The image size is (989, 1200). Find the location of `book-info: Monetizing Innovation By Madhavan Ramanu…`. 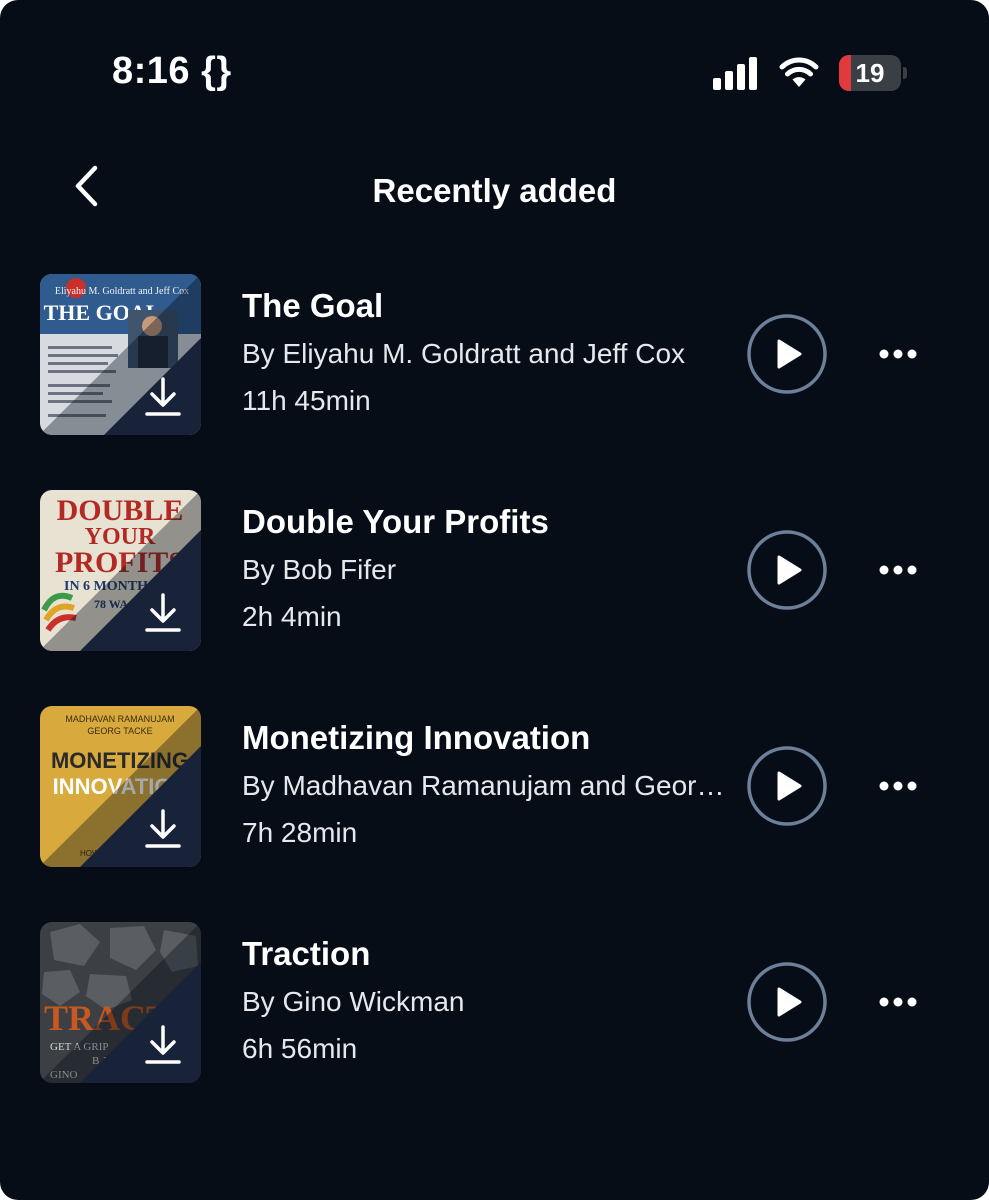

book-info: Monetizing Innovation By Madhavan Ramanu… is located at coordinates (487, 784).